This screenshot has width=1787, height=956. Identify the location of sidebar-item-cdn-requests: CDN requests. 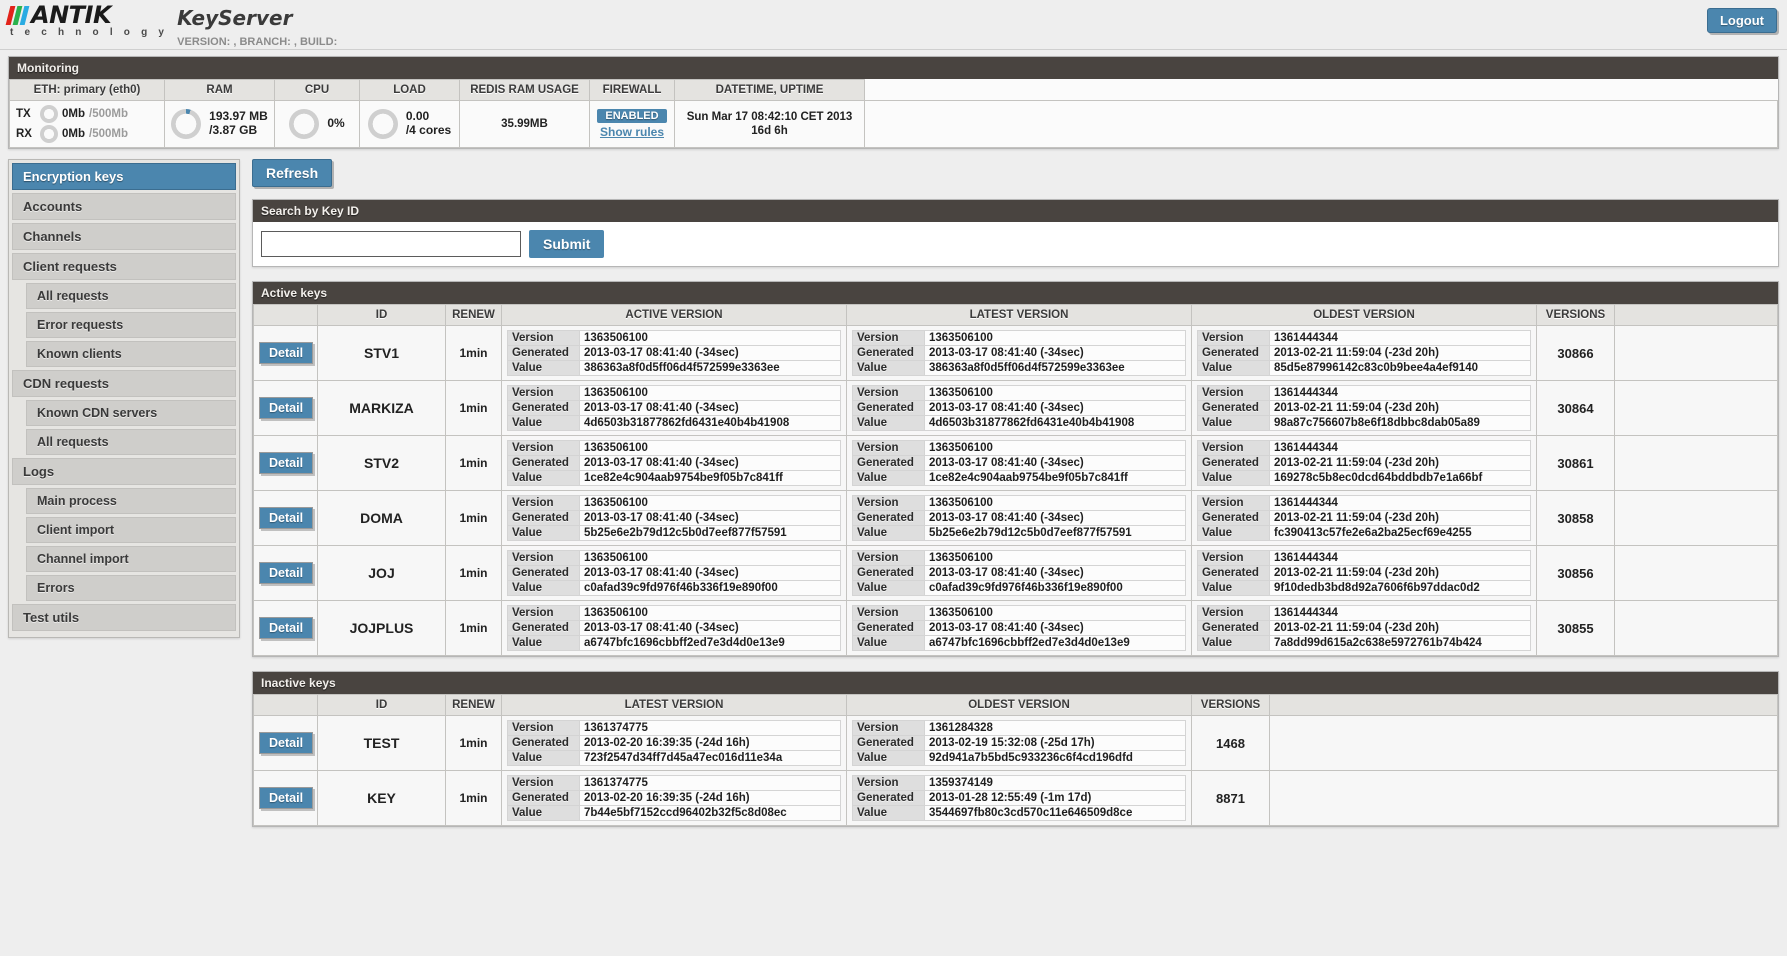
(124, 383).